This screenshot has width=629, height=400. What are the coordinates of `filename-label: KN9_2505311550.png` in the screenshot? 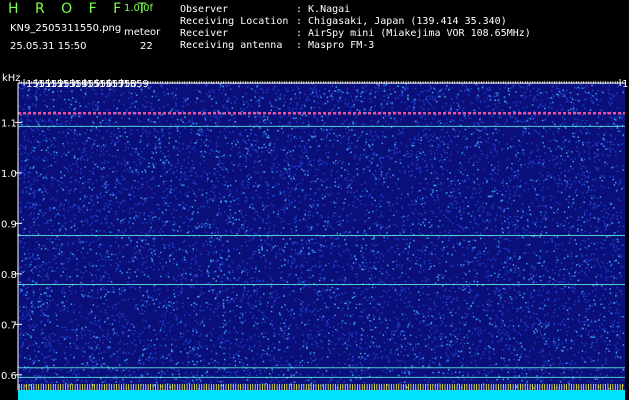 It's located at (66, 28).